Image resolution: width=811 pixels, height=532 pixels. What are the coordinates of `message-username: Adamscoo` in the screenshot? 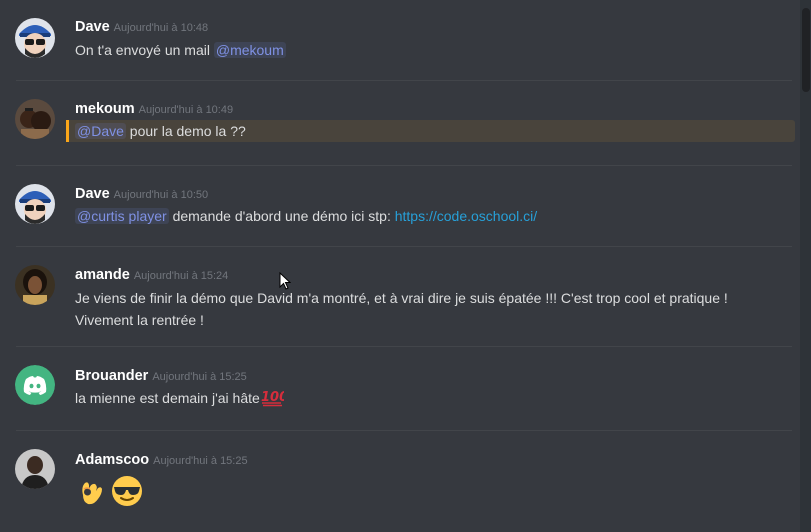 It's located at (112, 460).